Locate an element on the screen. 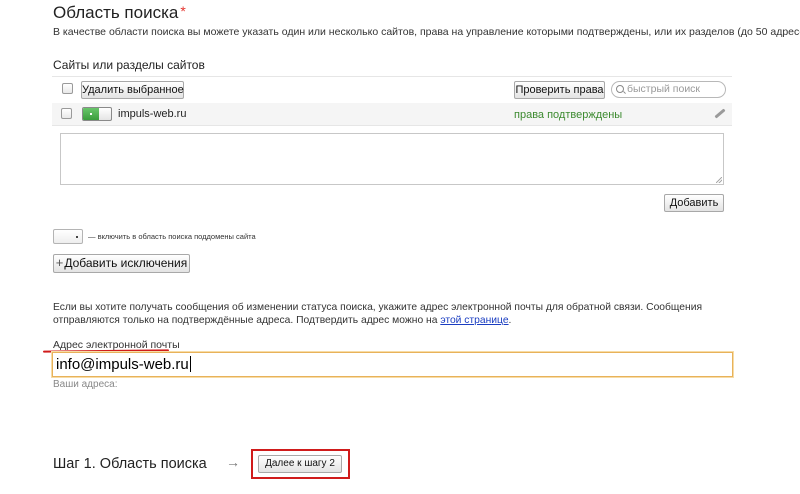 The height and width of the screenshot is (494, 800). arrow-right-icon: → is located at coordinates (233, 462).